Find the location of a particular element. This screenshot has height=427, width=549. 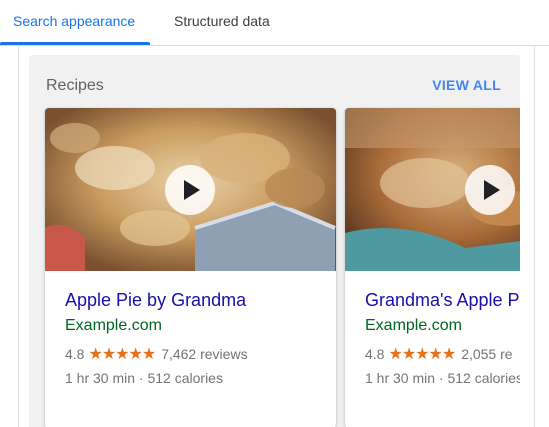

frame-divider-left is located at coordinates (18, 236).